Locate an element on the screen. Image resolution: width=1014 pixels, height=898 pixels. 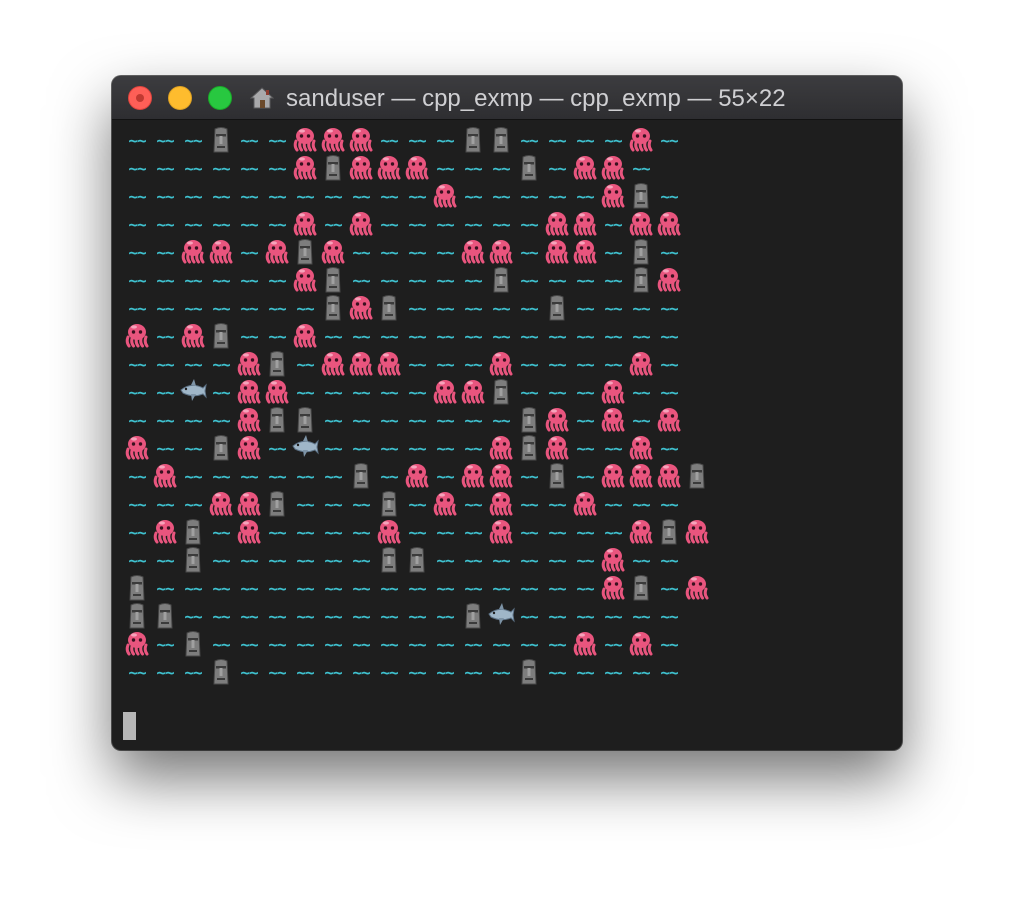
minimize-button is located at coordinates (180, 98).